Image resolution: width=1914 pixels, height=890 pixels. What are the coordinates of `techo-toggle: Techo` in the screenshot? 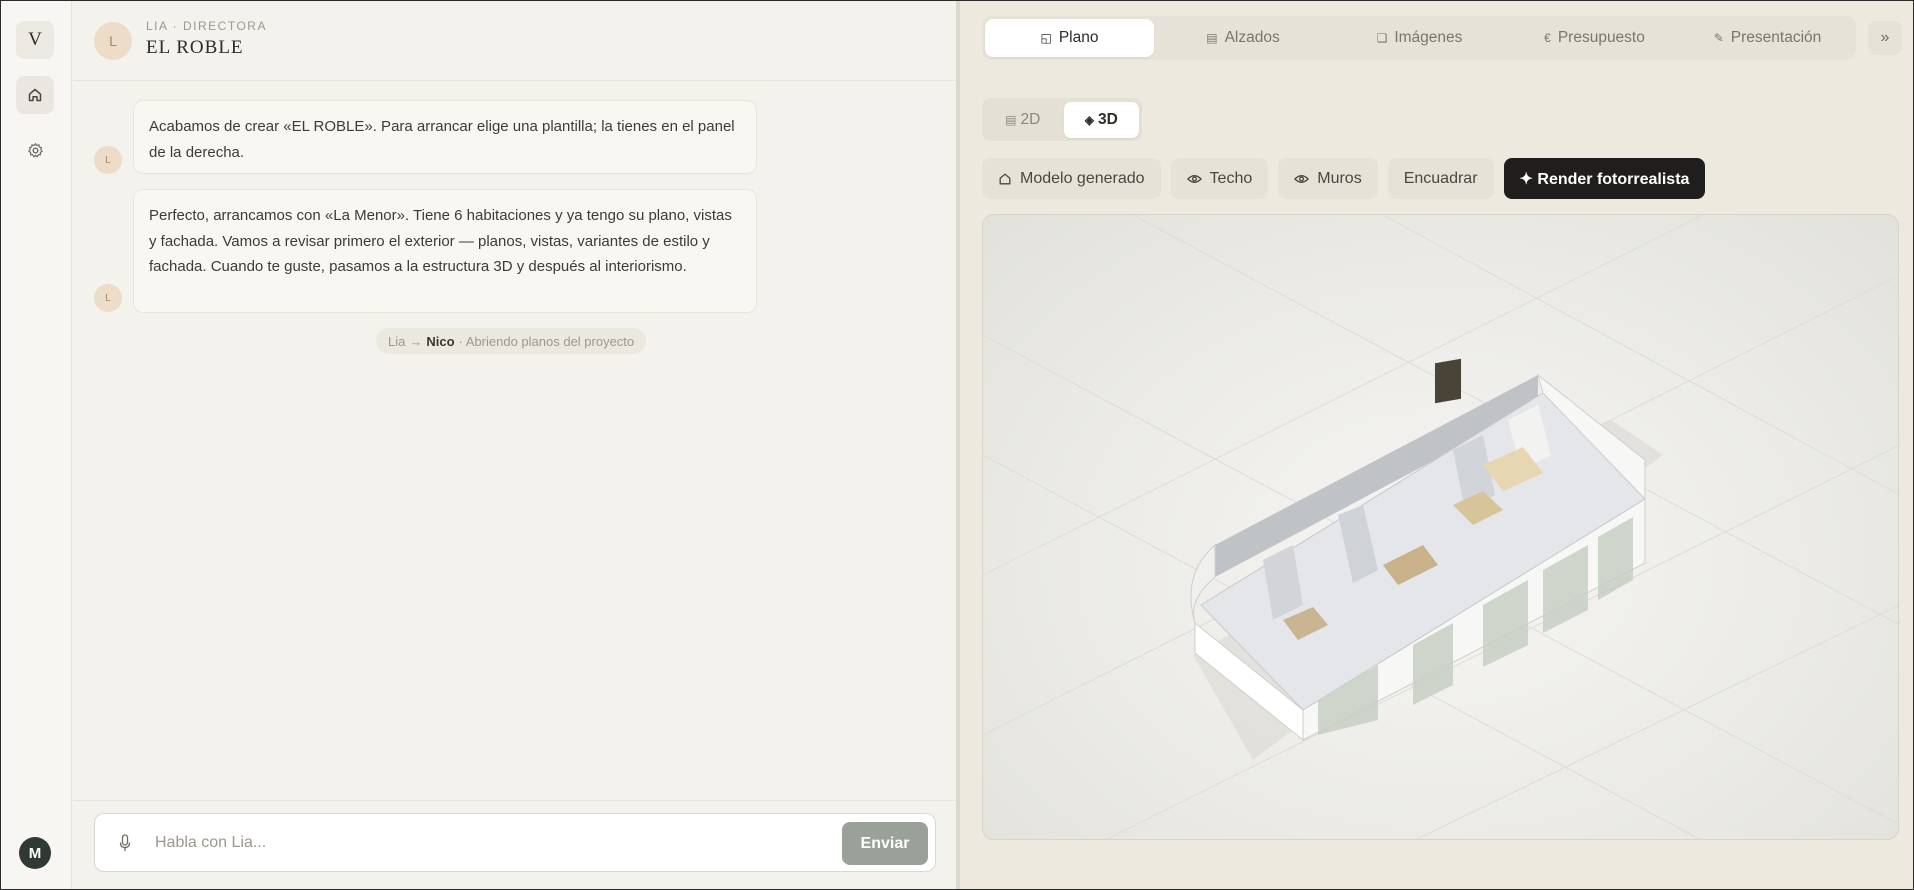 It's located at (1219, 178).